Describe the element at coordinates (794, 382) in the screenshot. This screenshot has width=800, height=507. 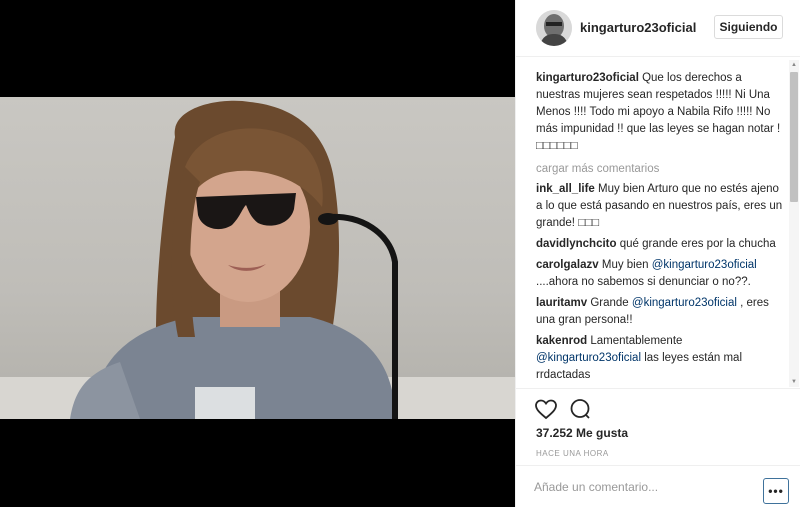
I see `scroll-down-arrow-icon: ▼` at that location.